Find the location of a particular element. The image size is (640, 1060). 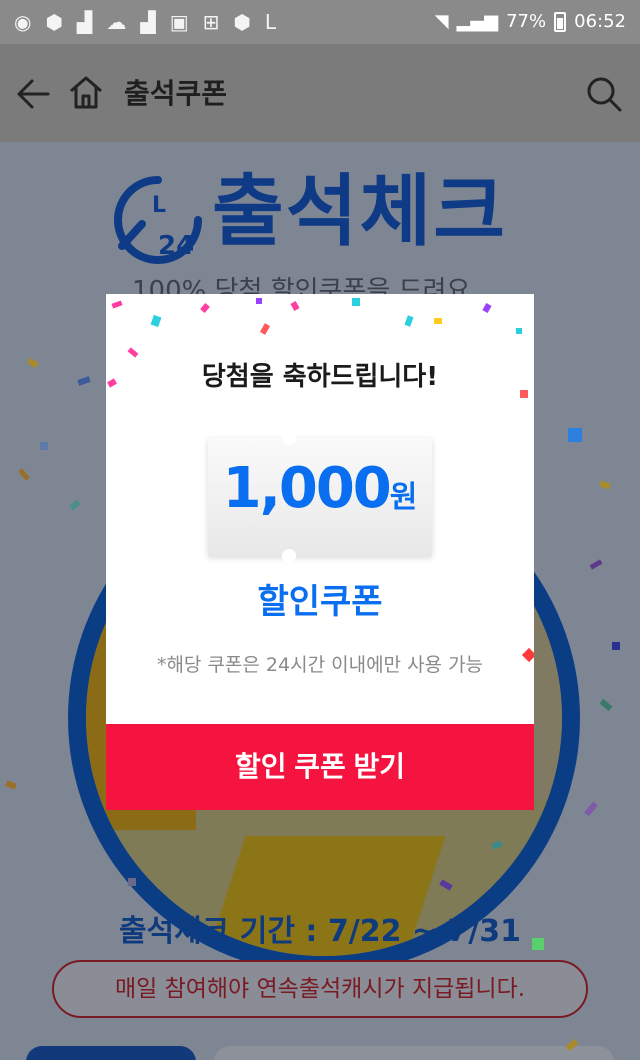

wifi-icon: ◥ is located at coordinates (441, 21).